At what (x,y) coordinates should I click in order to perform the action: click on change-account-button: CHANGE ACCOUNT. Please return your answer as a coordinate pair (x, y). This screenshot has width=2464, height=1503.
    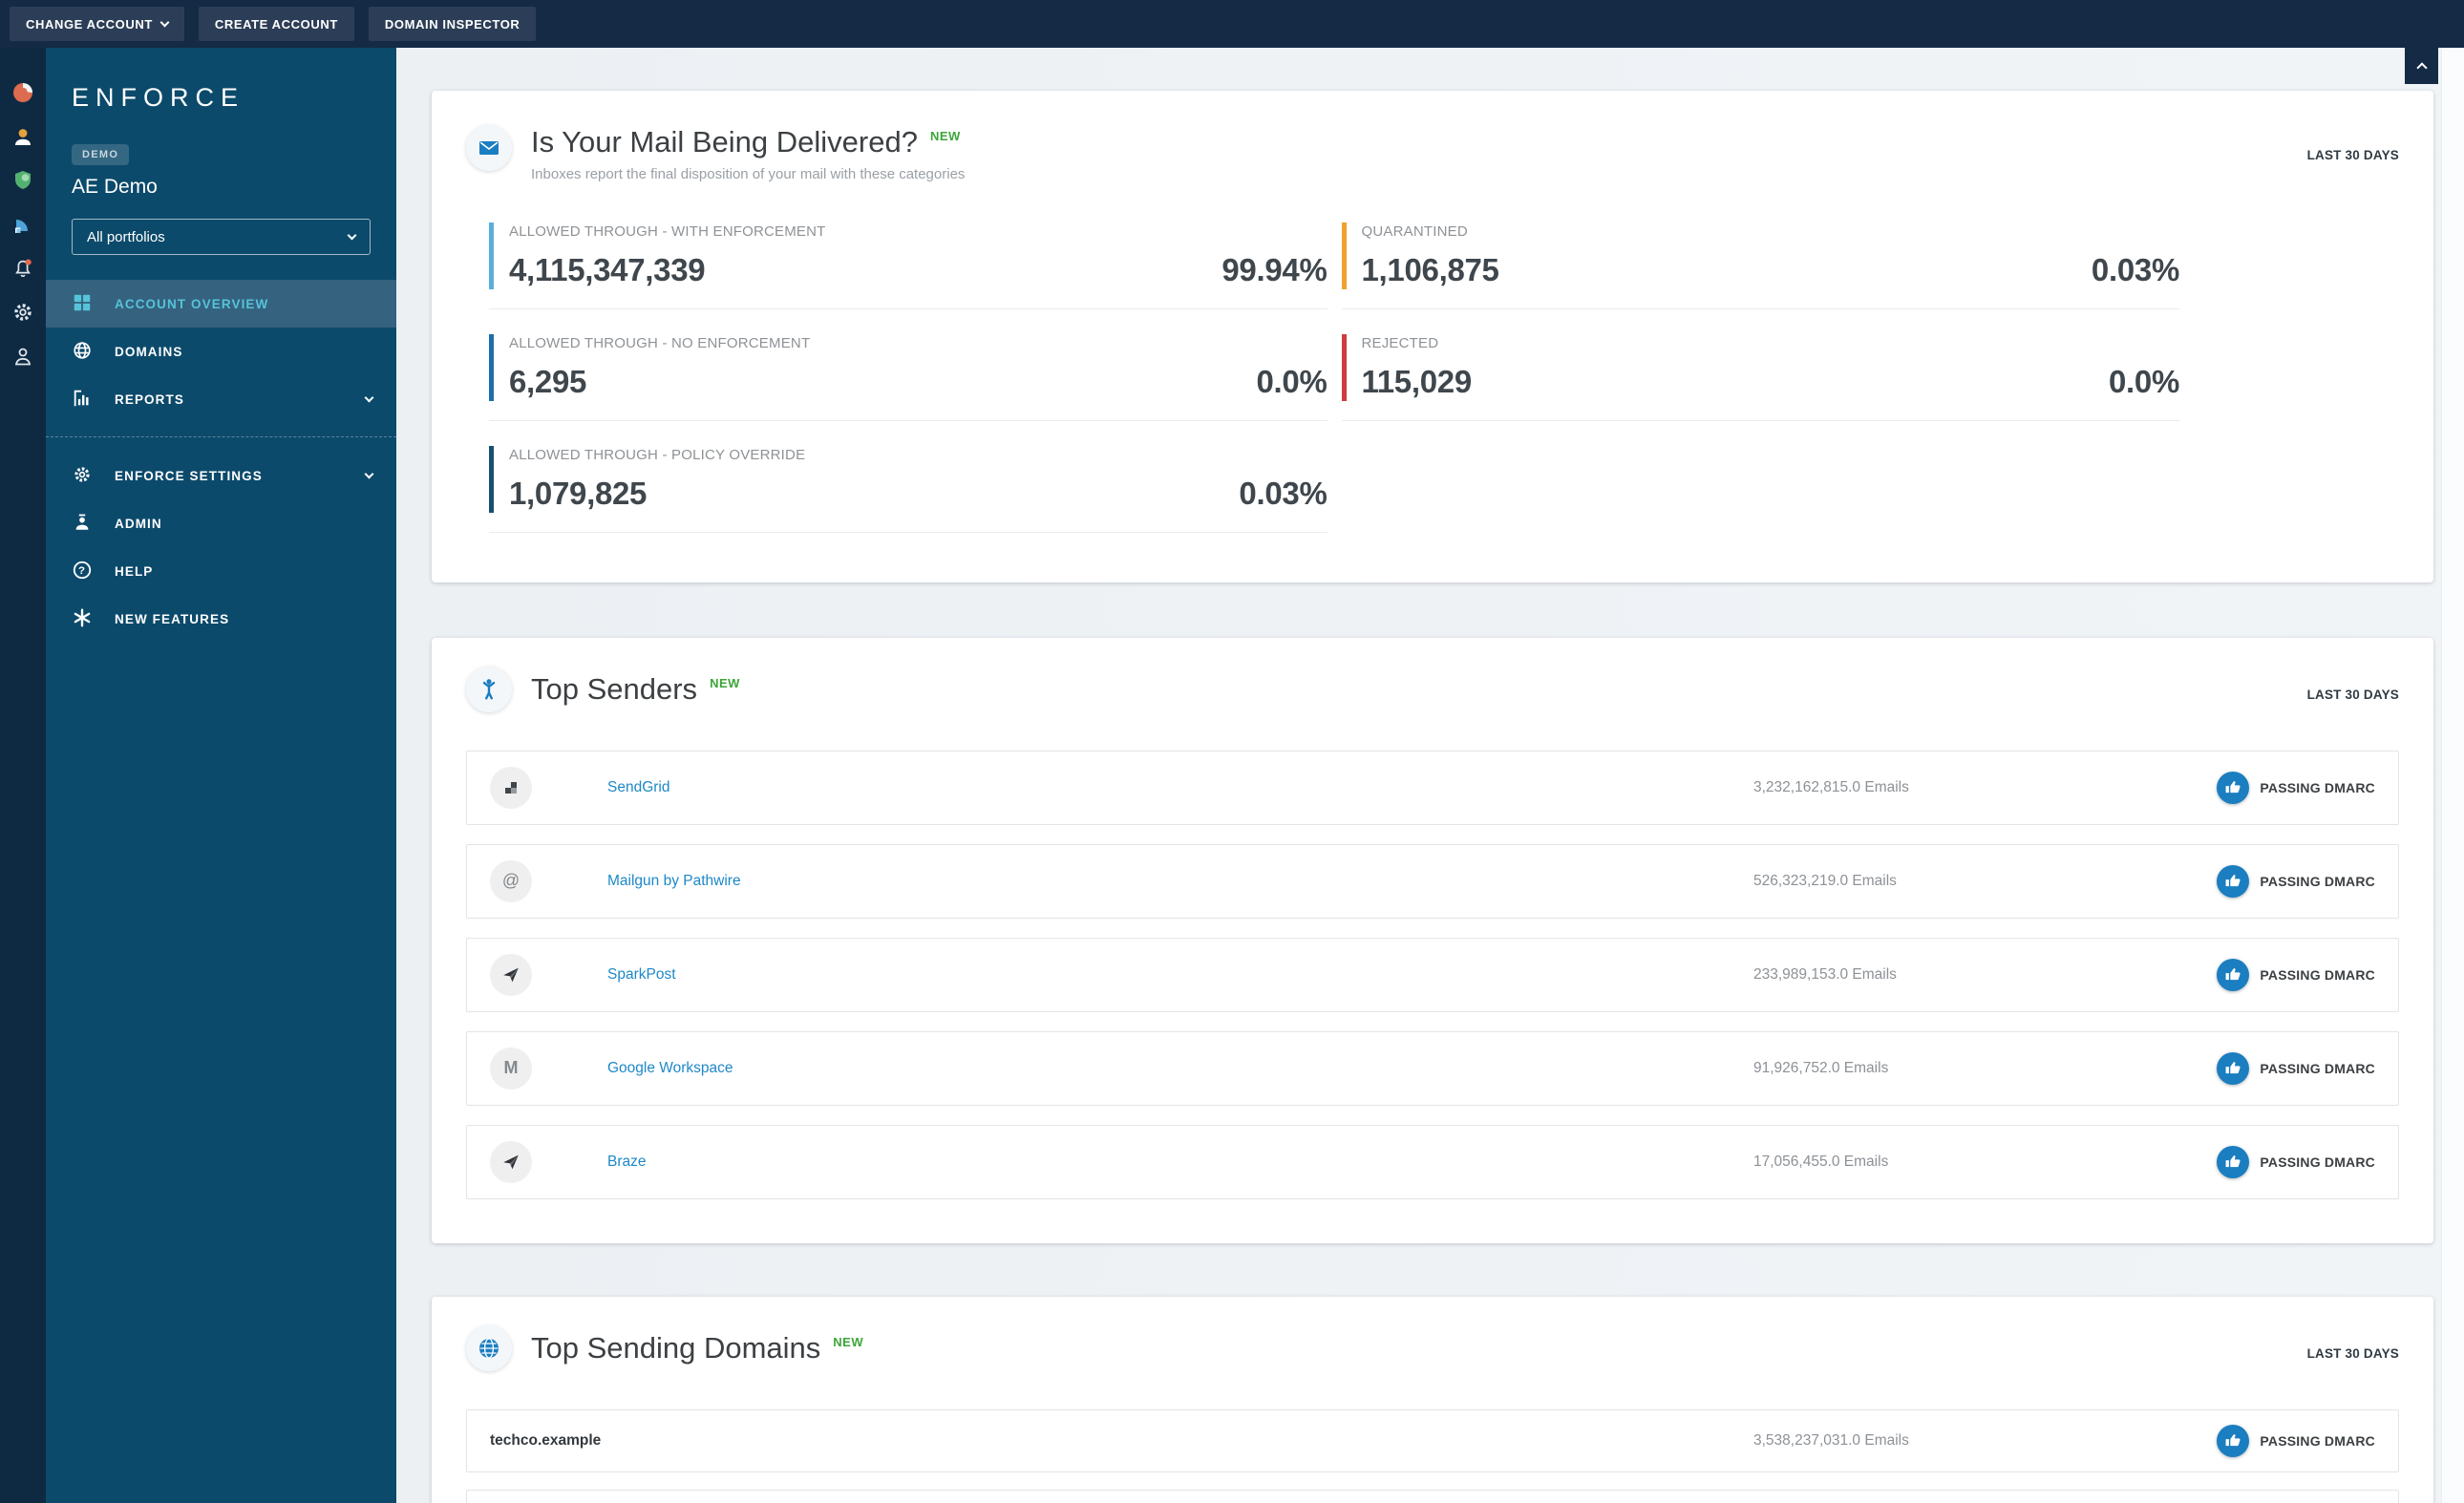
    Looking at the image, I should click on (97, 24).